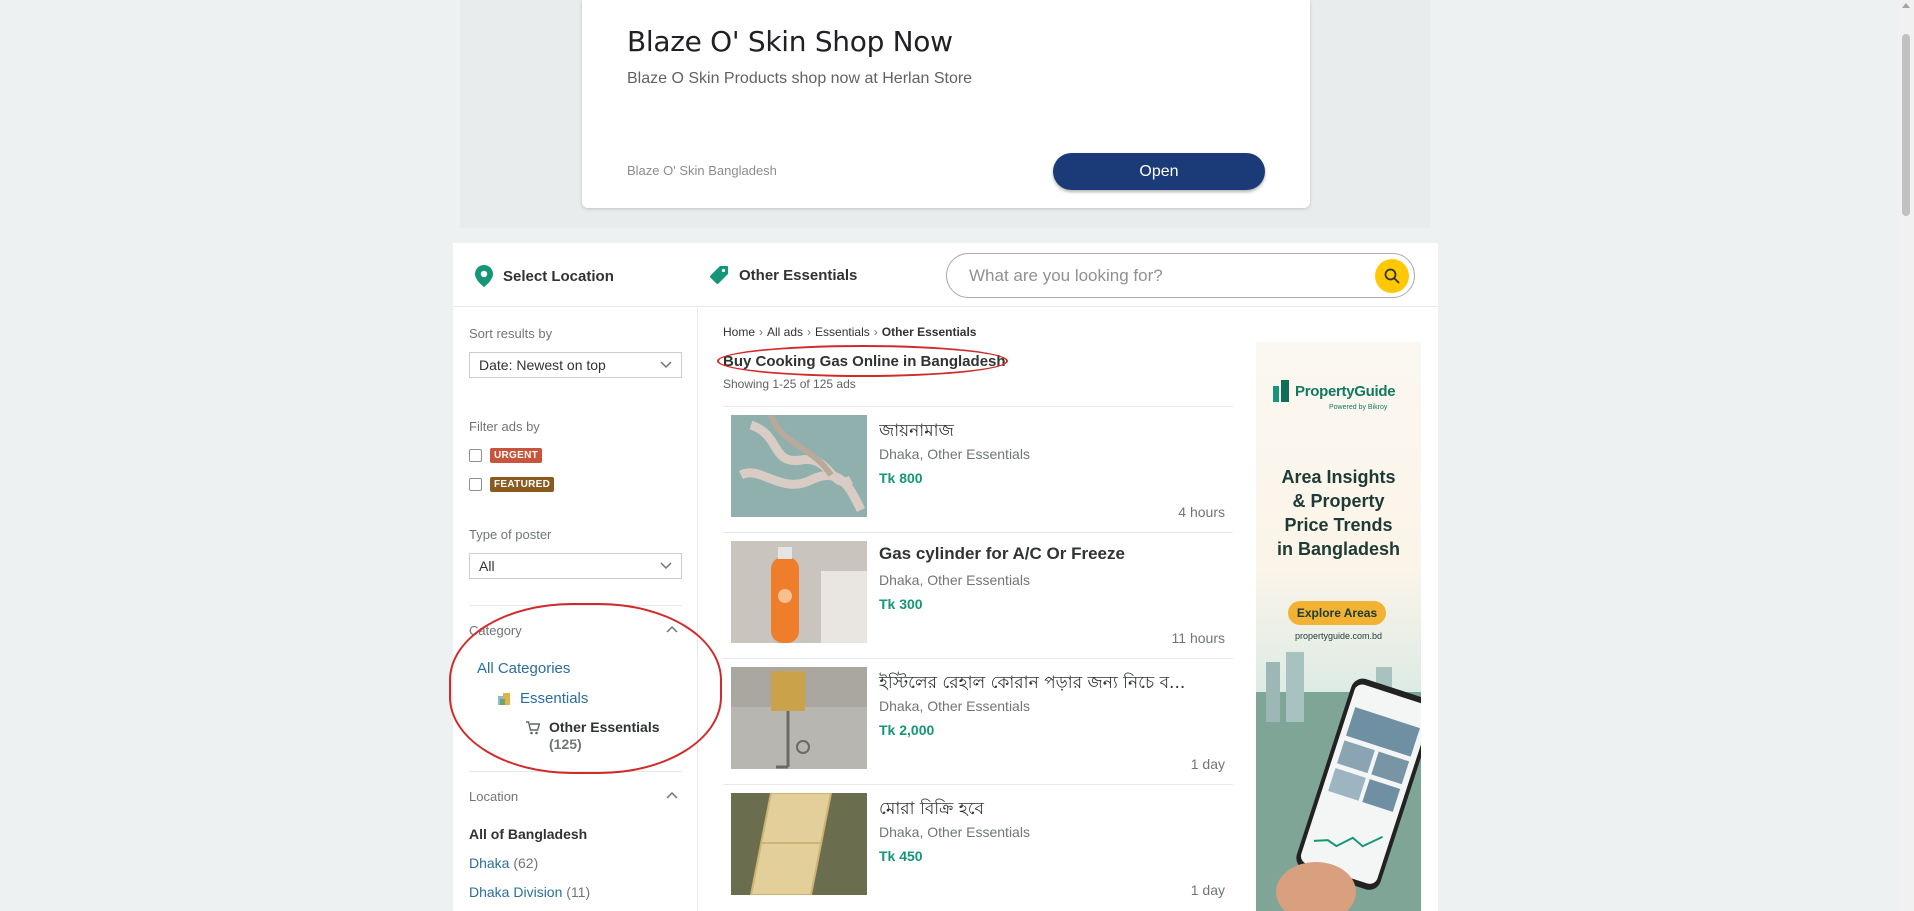 Image resolution: width=1914 pixels, height=911 pixels. What do you see at coordinates (790, 41) in the screenshot?
I see `ad-title: Blaze O' Skin Shop Now` at bounding box center [790, 41].